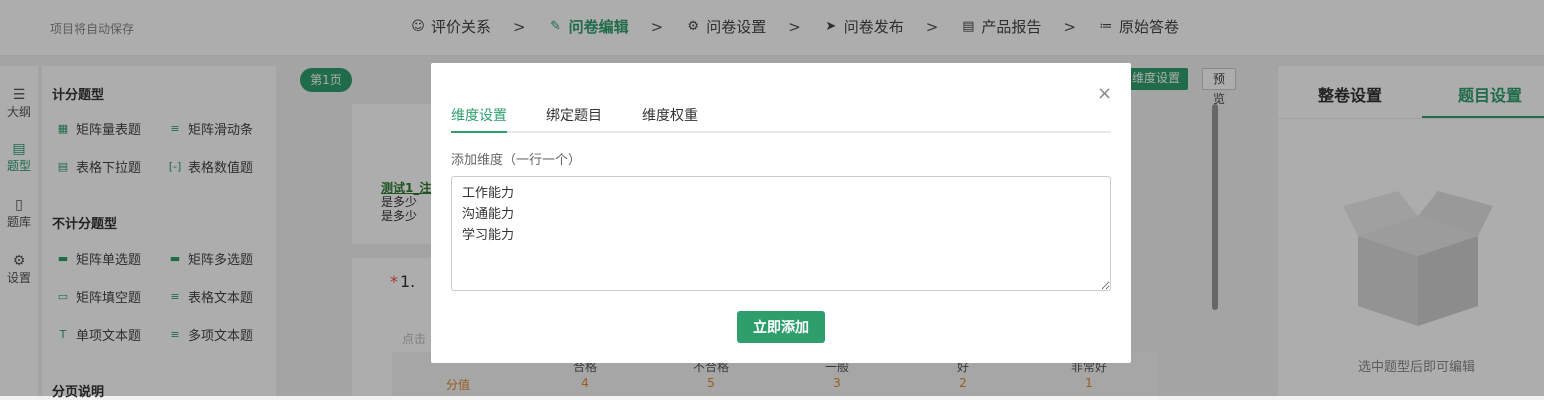 The image size is (1544, 400). I want to click on add-now-button: 立即添加, so click(781, 327).